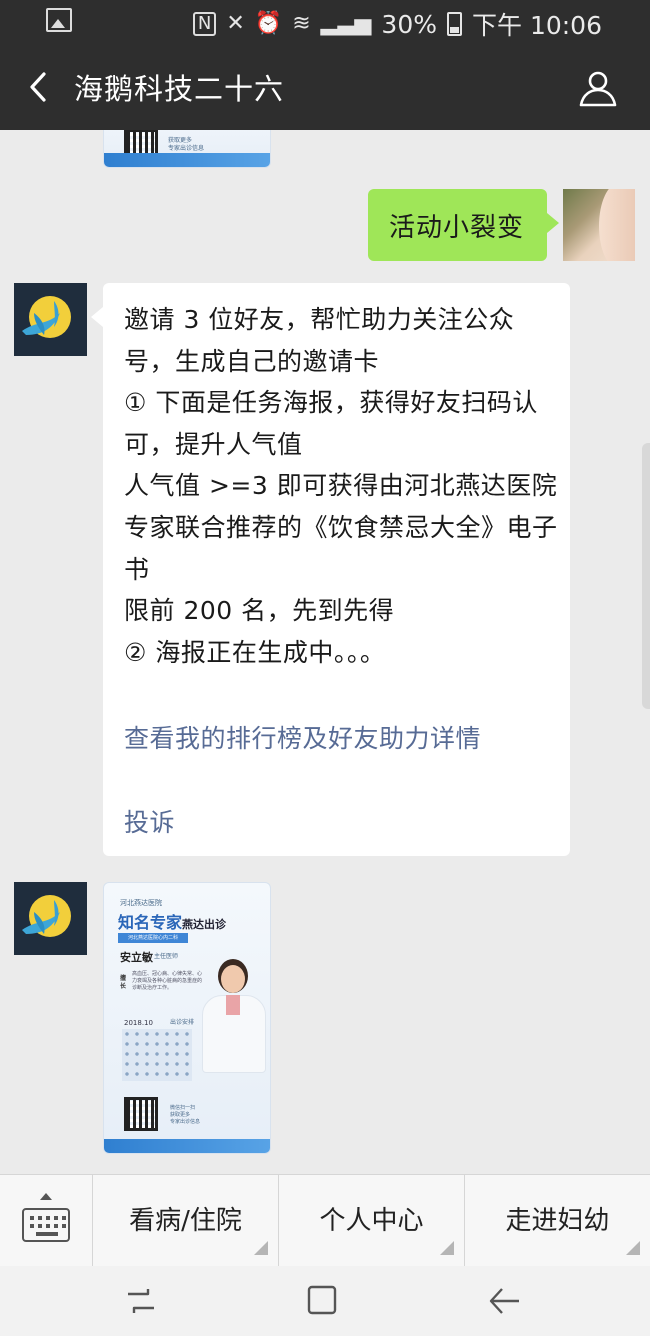 The width and height of the screenshot is (650, 1336). I want to click on status-icons: N ✕ ⏰ ≋ ▂▃▅ 30% 下午 10:06, so click(397, 24).